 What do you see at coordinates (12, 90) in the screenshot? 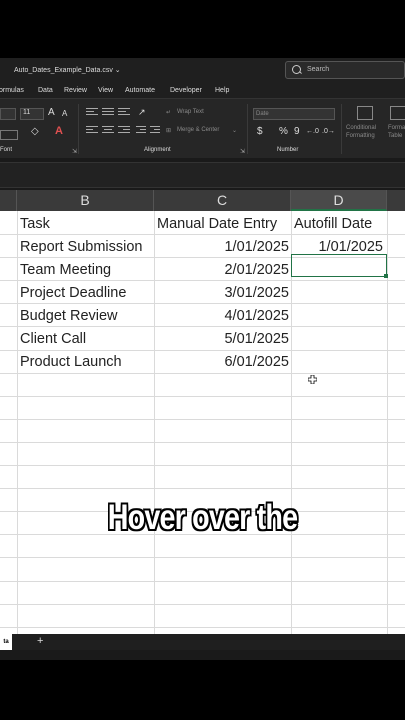
I see `tab-formulas: ormulas` at bounding box center [12, 90].